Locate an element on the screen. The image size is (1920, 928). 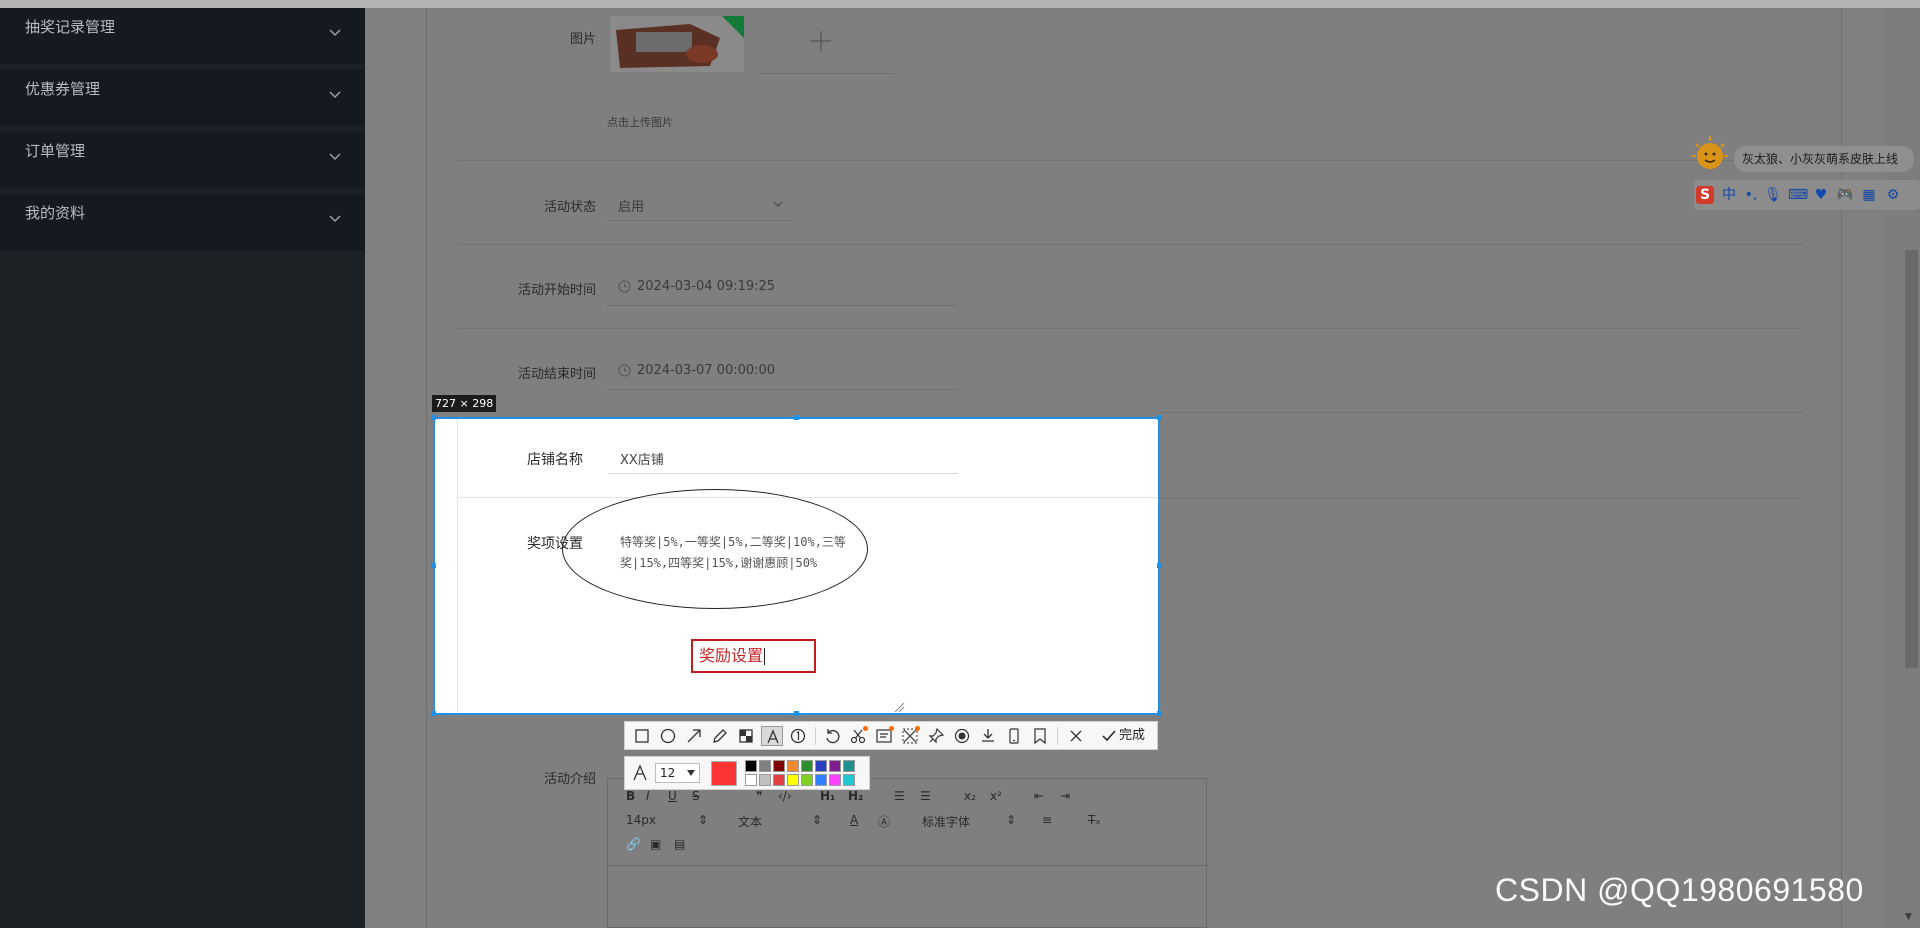
underline-icon: U is located at coordinates (672, 796).